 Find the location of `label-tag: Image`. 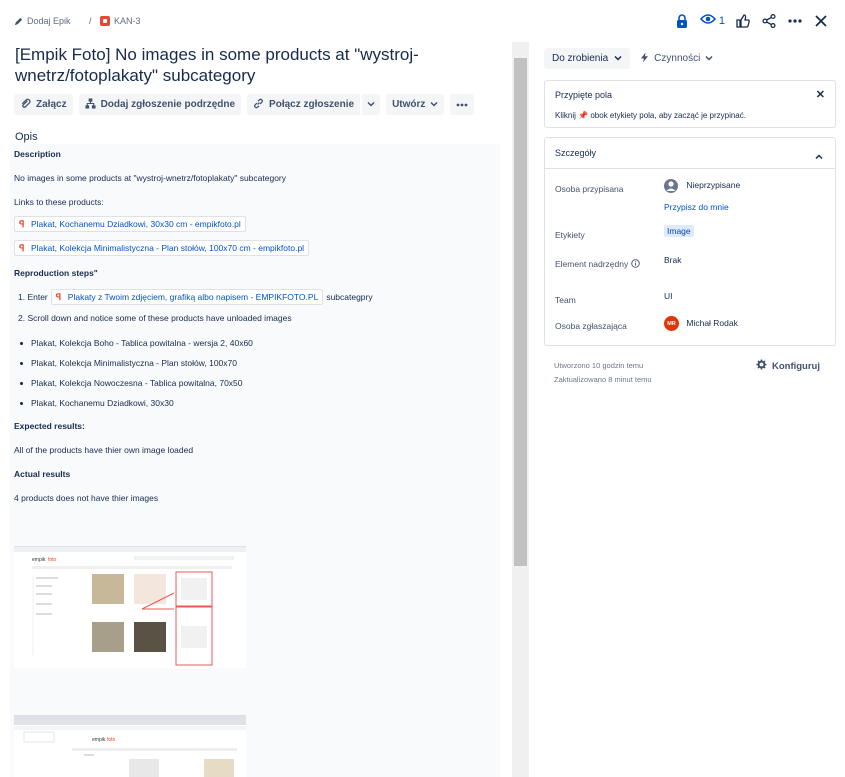

label-tag: Image is located at coordinates (679, 231).